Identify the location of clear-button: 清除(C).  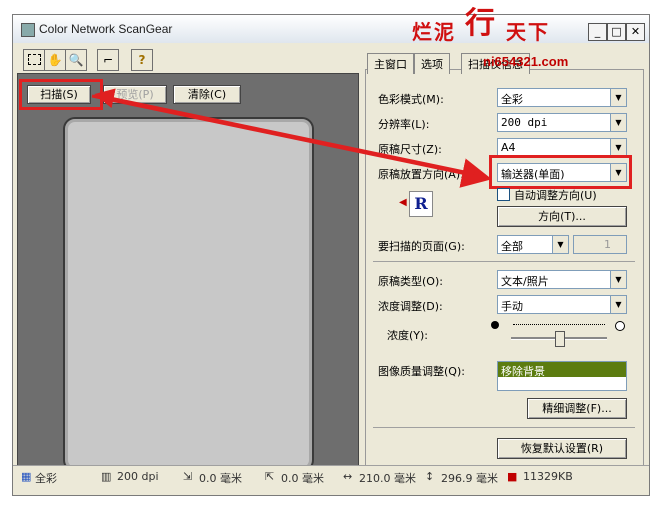
(207, 94).